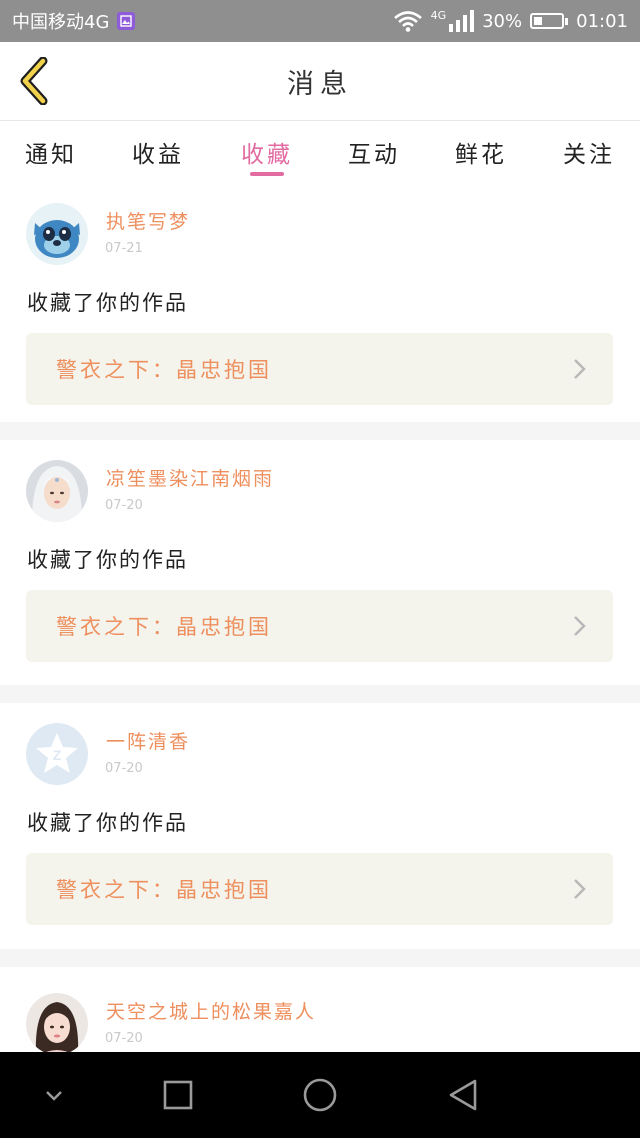  Describe the element at coordinates (320, 1011) in the screenshot. I see `message-card: 天空之城上的松果嘉人 07-20` at that location.